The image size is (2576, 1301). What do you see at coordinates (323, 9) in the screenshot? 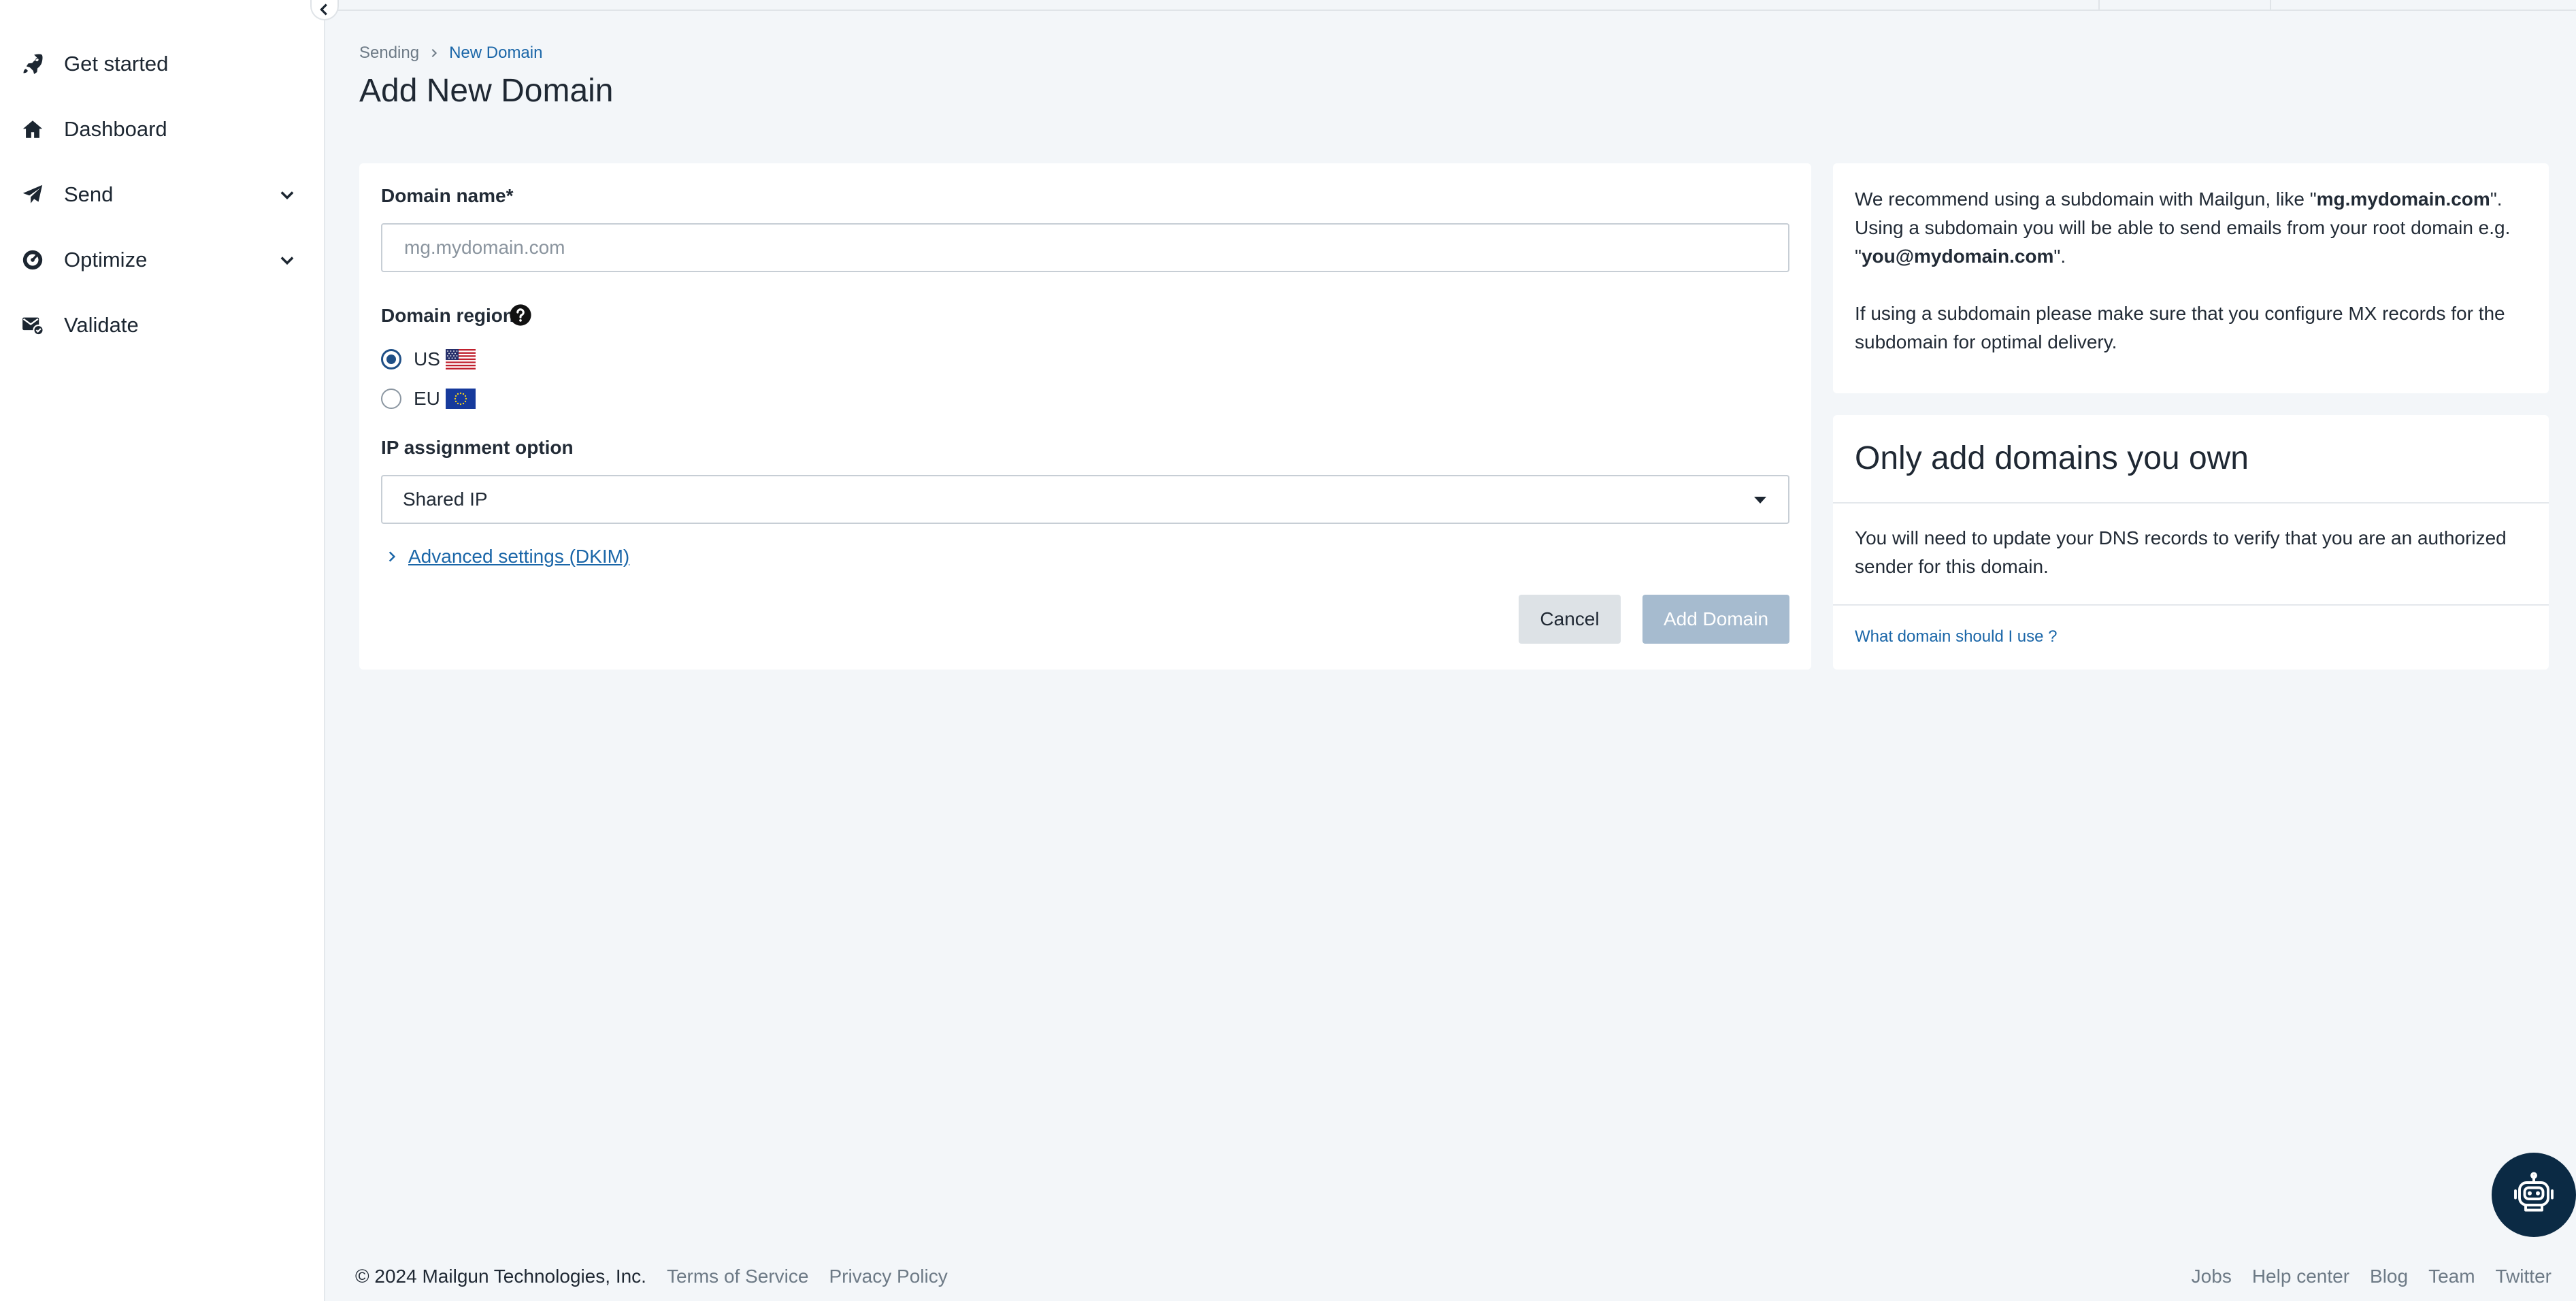
I see `chevron-left-icon` at bounding box center [323, 9].